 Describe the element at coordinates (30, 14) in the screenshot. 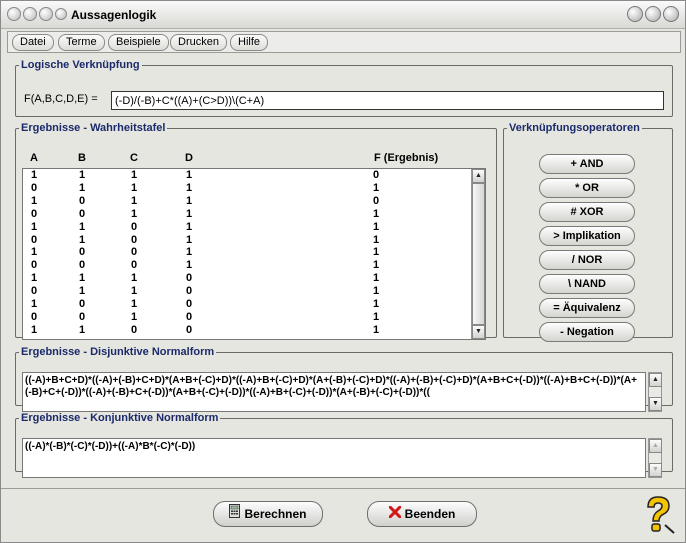

I see `window-shade-icon` at that location.